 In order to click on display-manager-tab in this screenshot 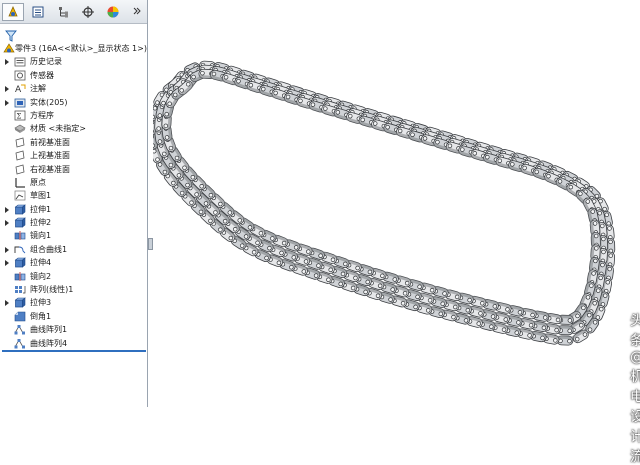, I will do `click(113, 12)`.